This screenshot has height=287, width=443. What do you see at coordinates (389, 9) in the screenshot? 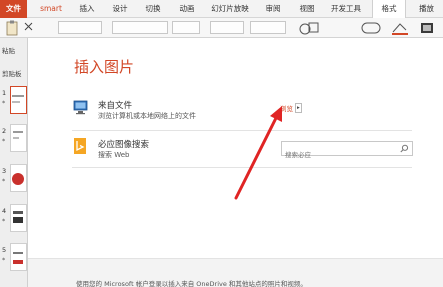
I see `tab-format: 格式` at bounding box center [389, 9].